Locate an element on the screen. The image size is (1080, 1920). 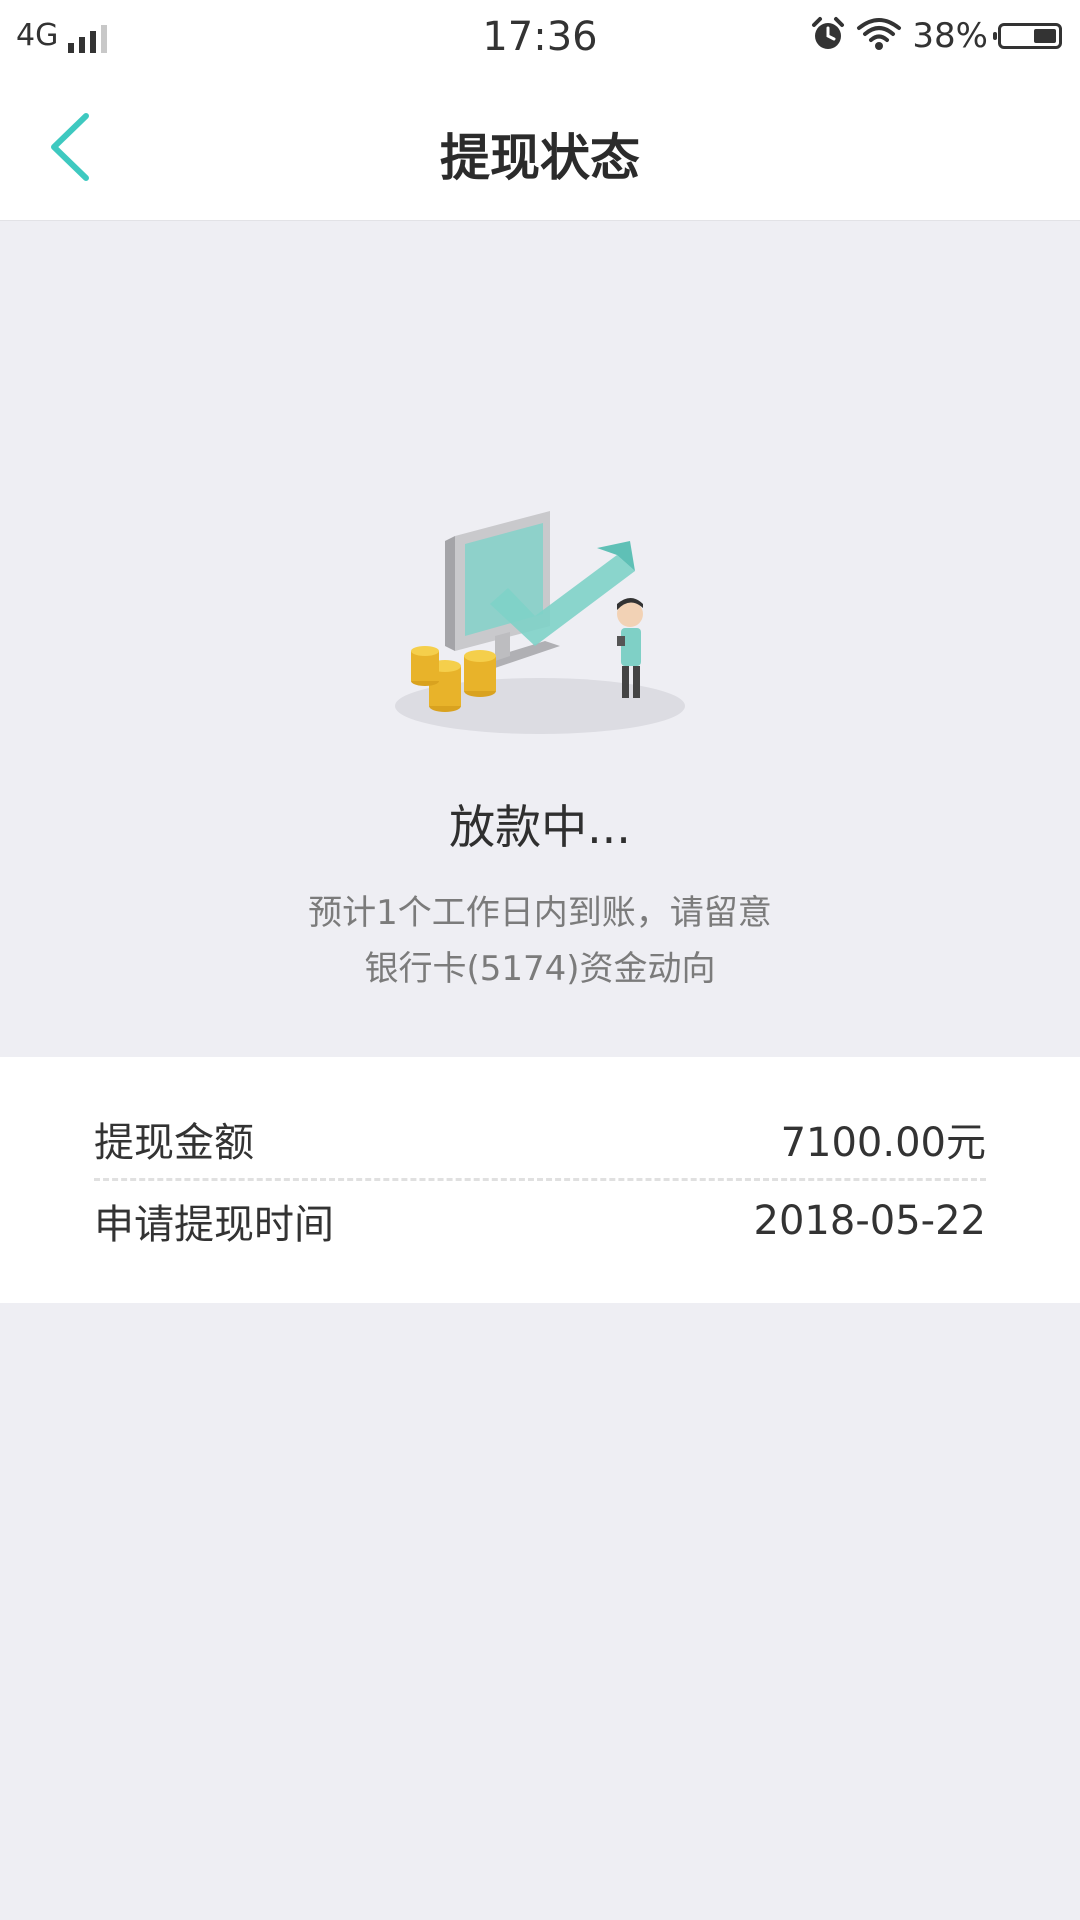
detail-row-amount: 提现金额 7100.00元 is located at coordinates (540, 1139).